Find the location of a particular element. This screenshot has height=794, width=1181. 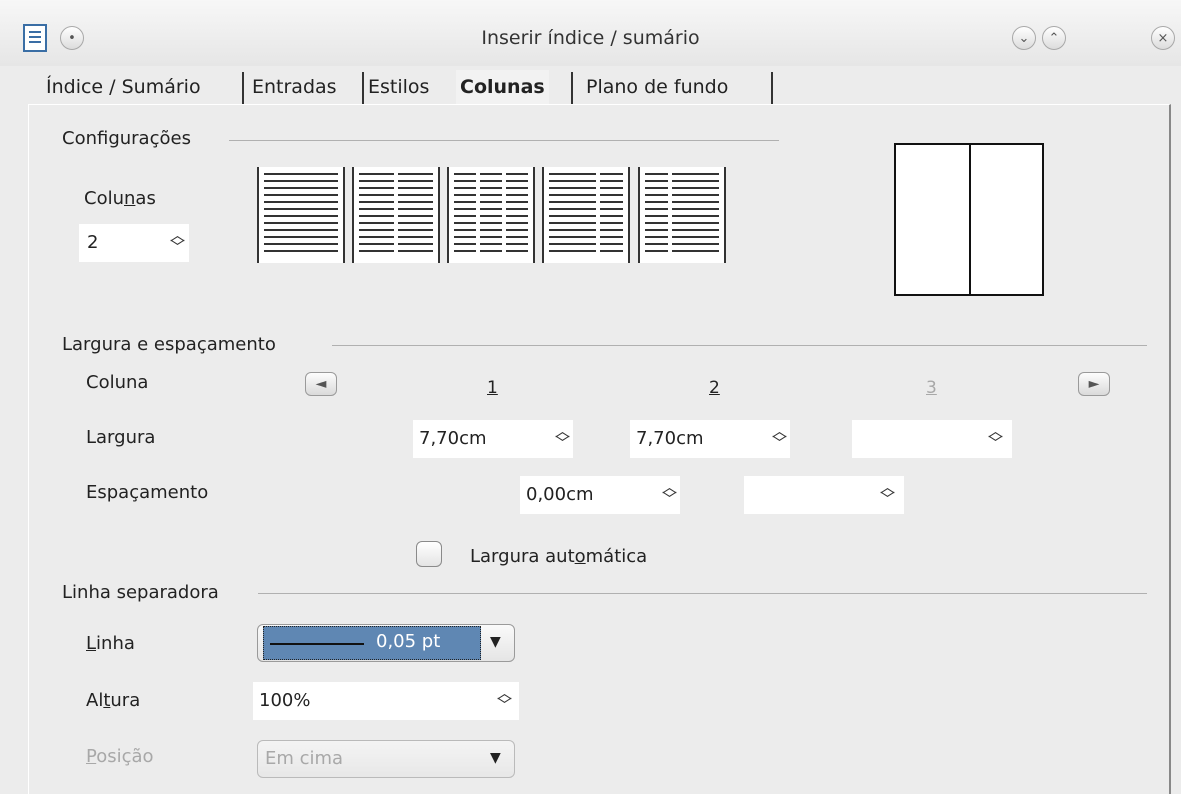

minimize-icon: ⌄ is located at coordinates (1024, 38).